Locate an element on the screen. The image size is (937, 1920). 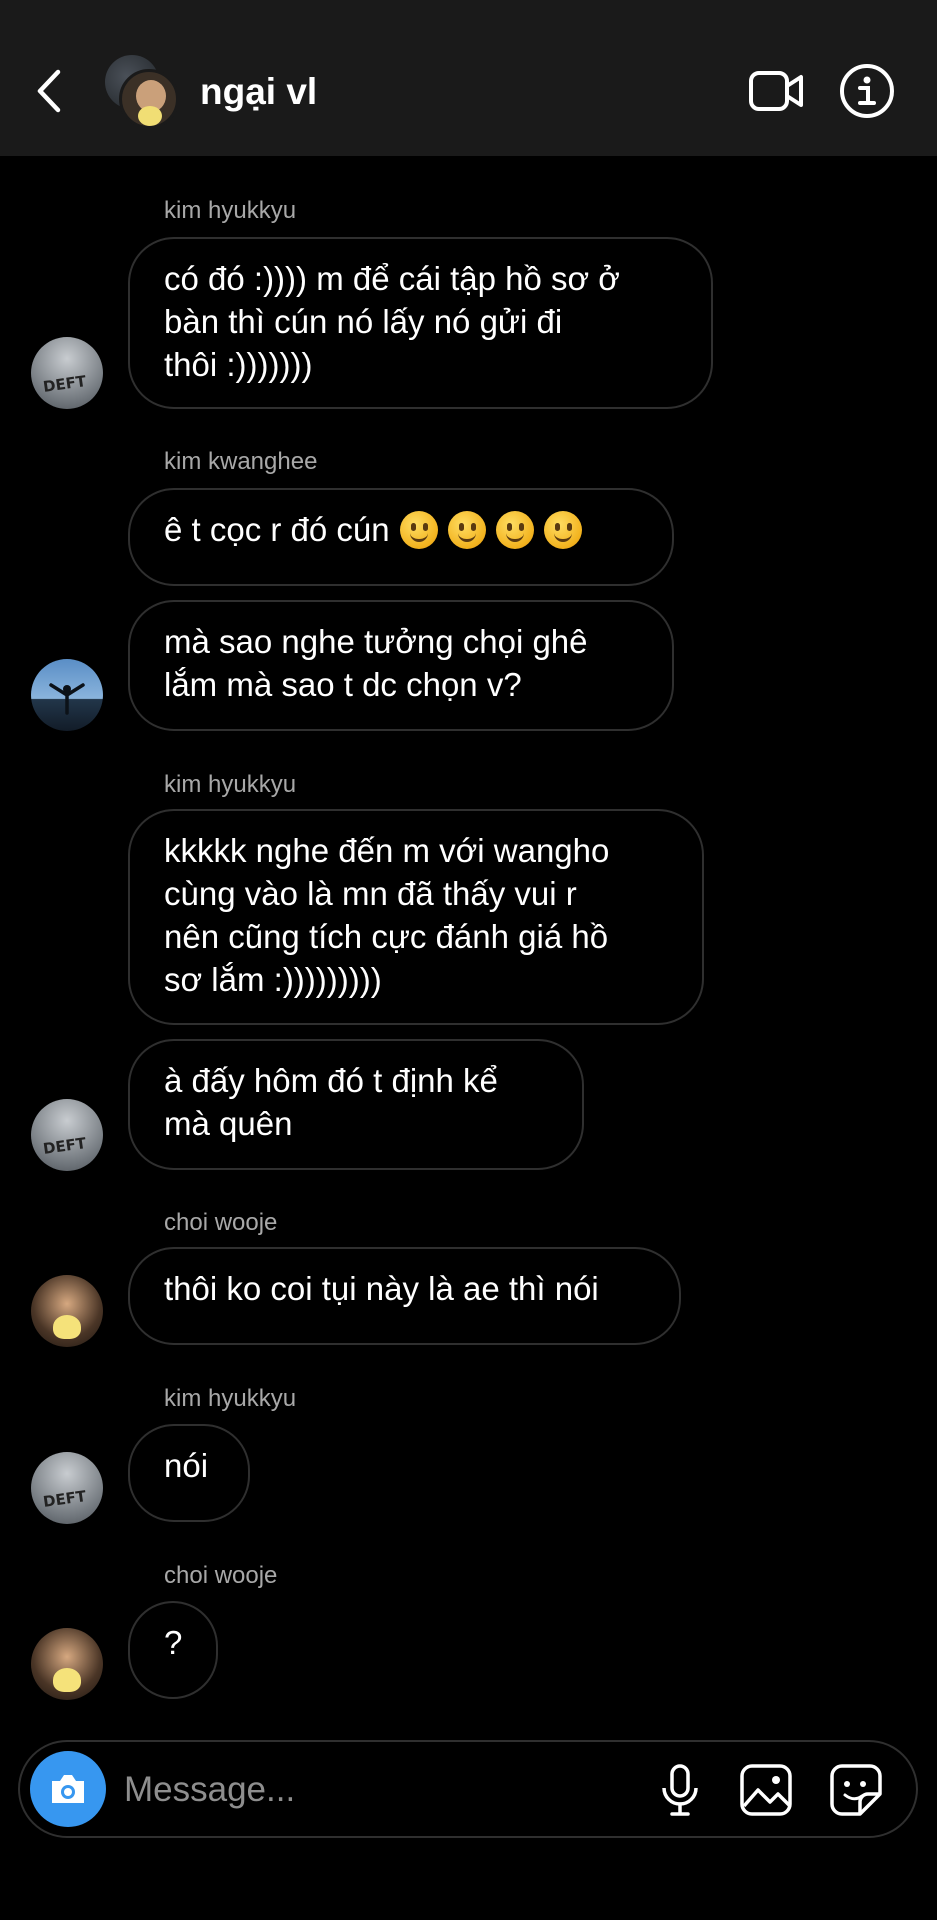
message-text: ê t cọc r đó cún is located at coordinates (277, 529).